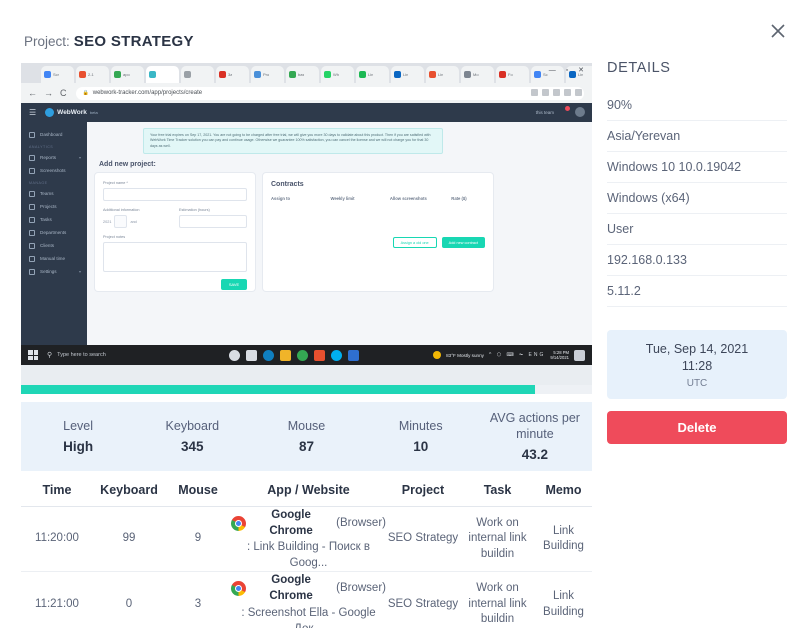  I want to click on bluetooth-icon, so click(319, 355).